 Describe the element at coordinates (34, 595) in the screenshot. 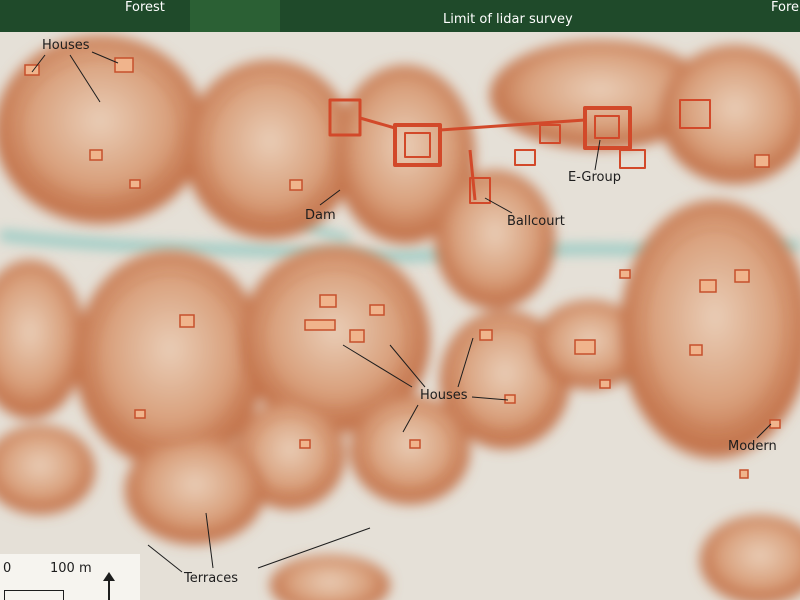

I see `scale-ruler` at that location.